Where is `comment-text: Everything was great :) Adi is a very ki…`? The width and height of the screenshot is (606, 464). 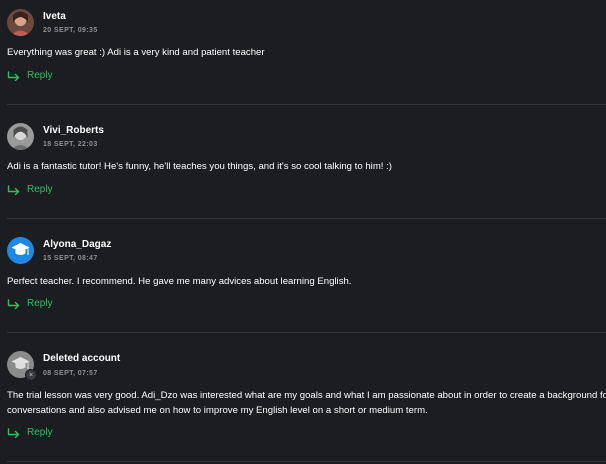 comment-text: Everything was great :) Adi is a very ki… is located at coordinates (136, 52).